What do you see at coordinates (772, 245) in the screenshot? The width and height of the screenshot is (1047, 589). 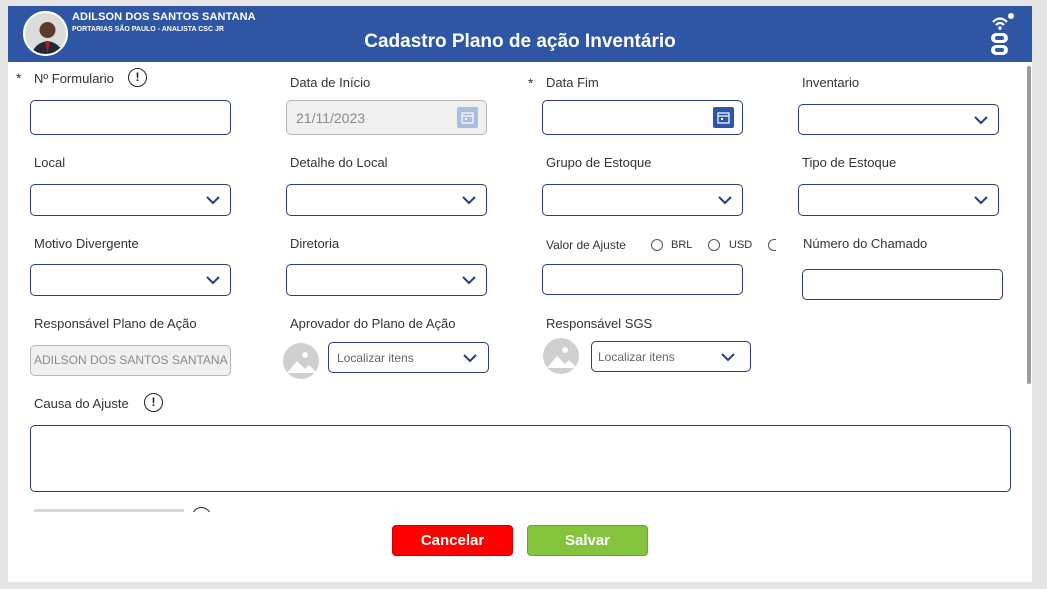 I see `currency-radio-partial` at bounding box center [772, 245].